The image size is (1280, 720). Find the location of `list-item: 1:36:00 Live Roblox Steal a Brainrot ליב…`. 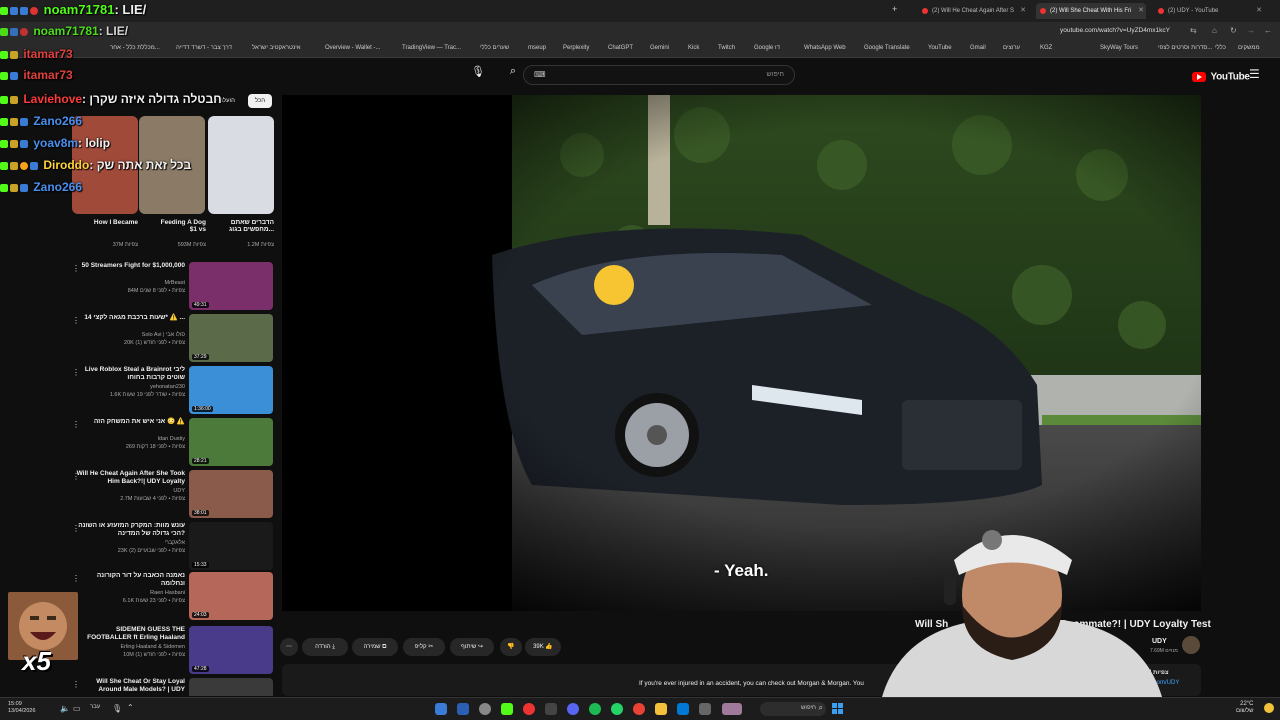

list-item: 1:36:00 Live Roblox Steal a Brainrot ליב… is located at coordinates (172, 391).